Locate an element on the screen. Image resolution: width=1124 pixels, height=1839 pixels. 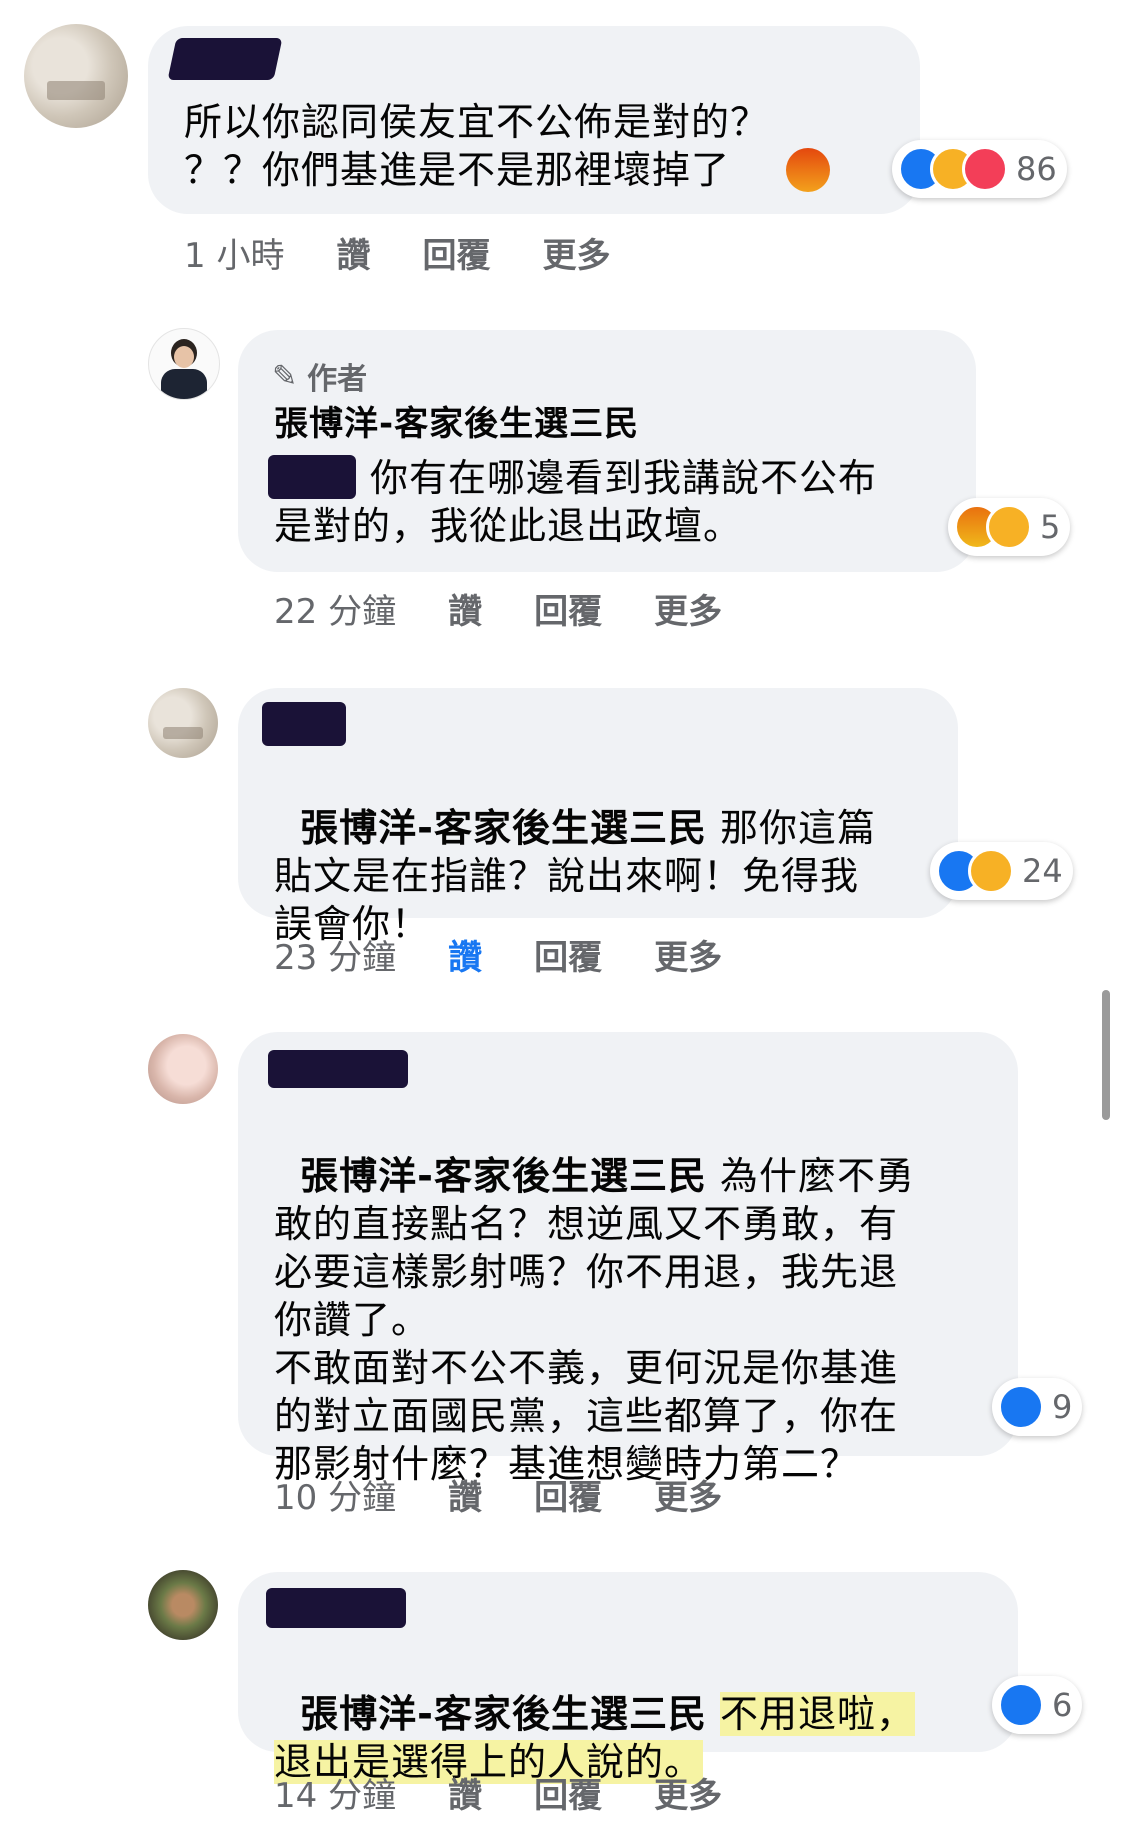
reaction-count: 86 is located at coordinates (1036, 169).